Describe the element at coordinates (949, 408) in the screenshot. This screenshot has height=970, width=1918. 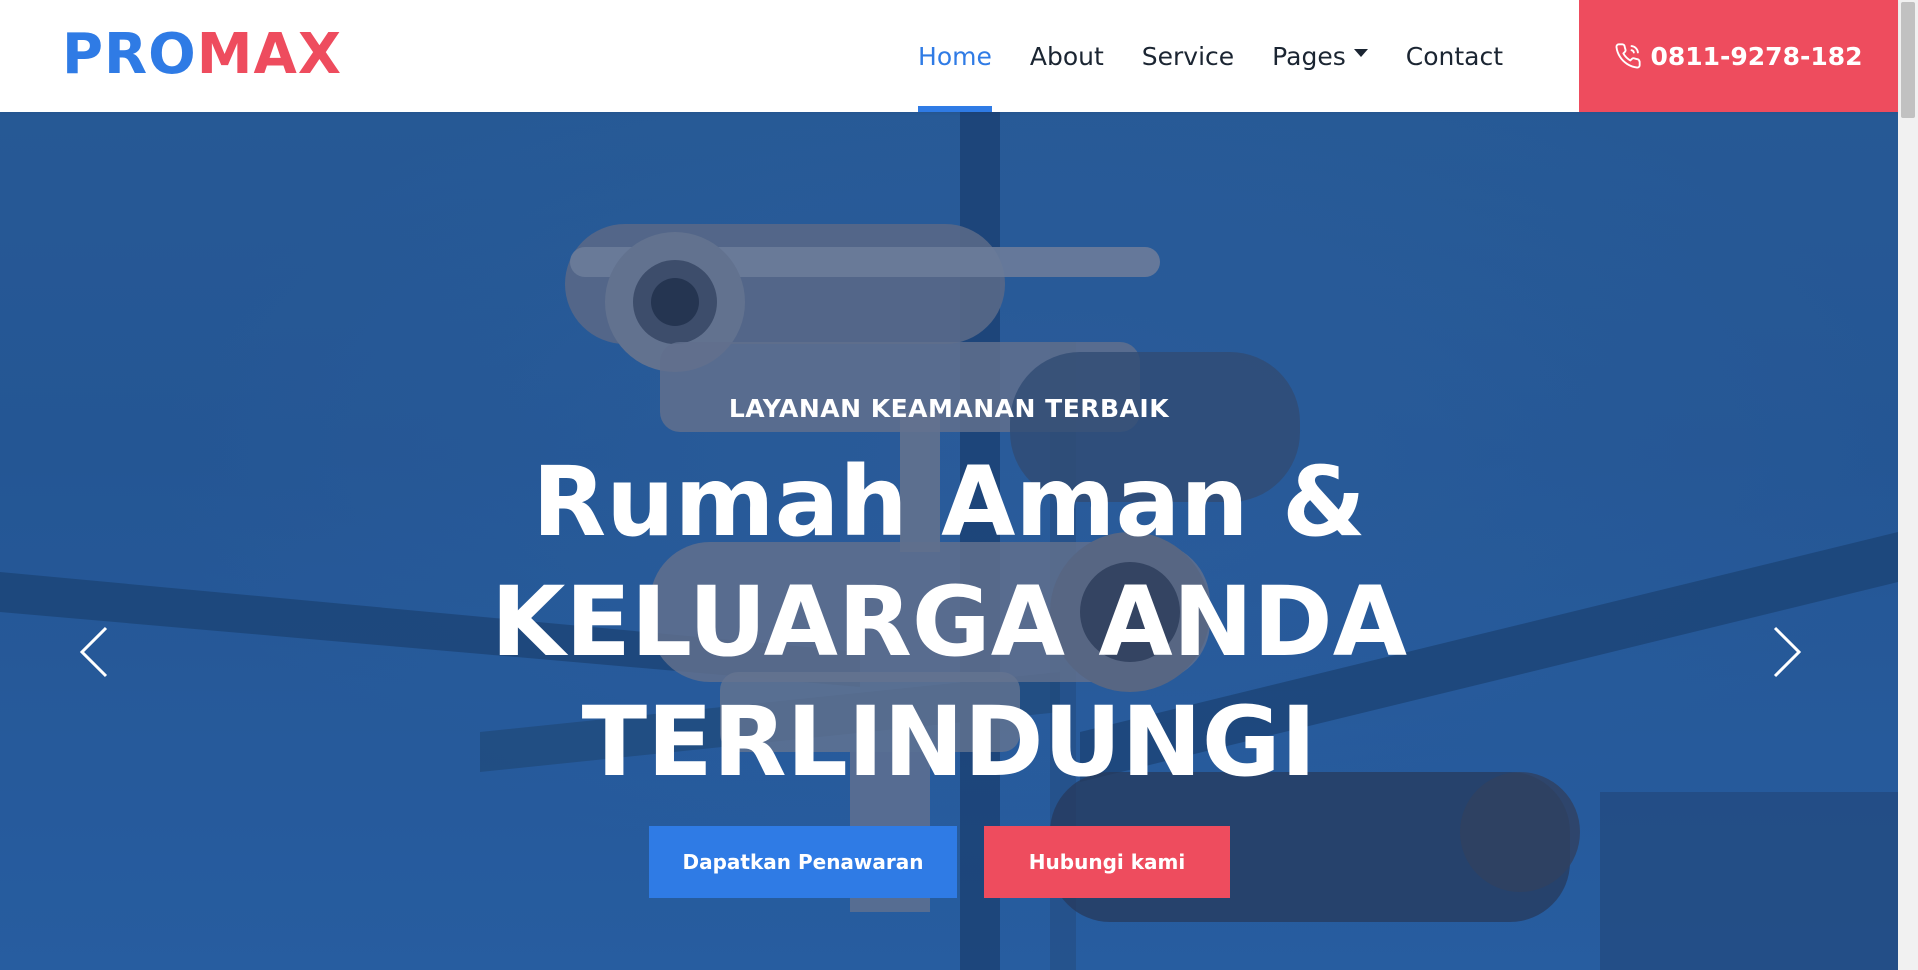
I see `hero-subtitle: LAYANAN KEAMANAN TERBAIK` at that location.